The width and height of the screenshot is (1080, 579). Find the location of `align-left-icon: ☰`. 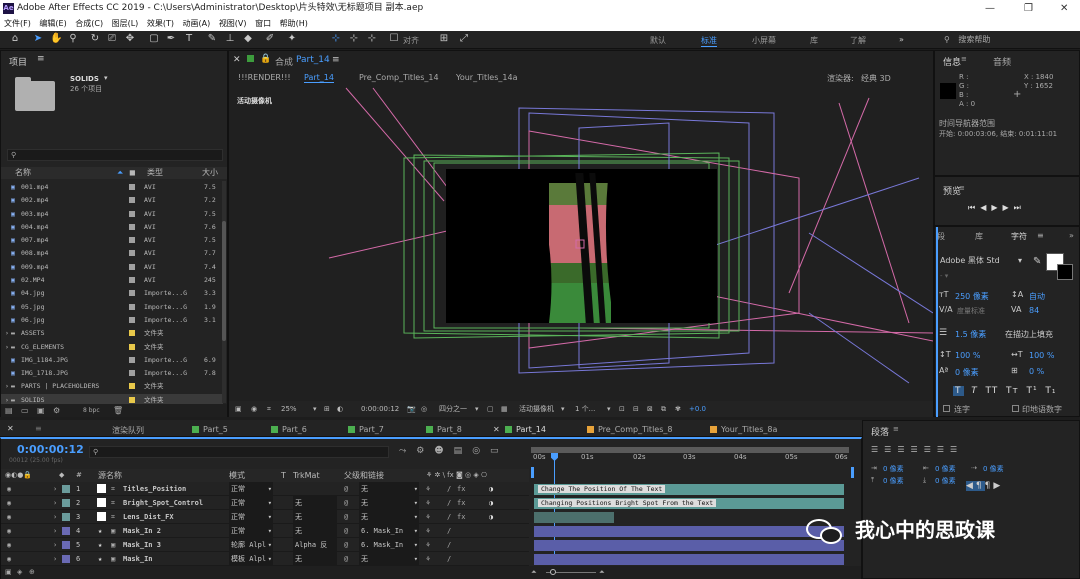

align-left-icon: ☰ is located at coordinates (877, 449).